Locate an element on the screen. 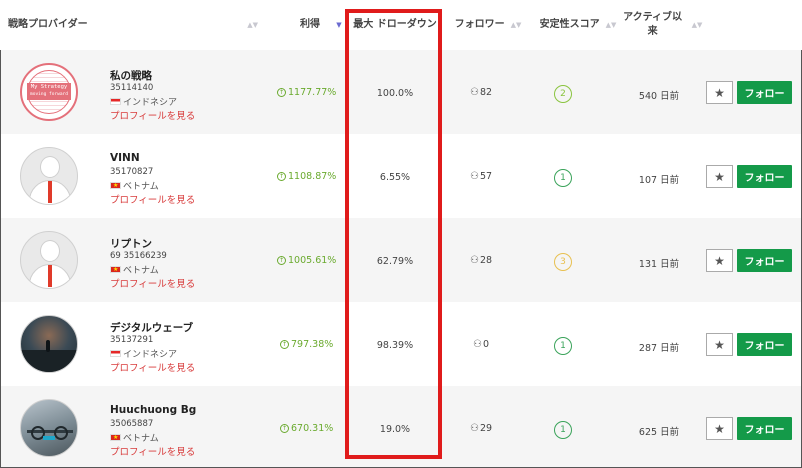 The width and height of the screenshot is (802, 468). account-number: 35065887 is located at coordinates (132, 424).